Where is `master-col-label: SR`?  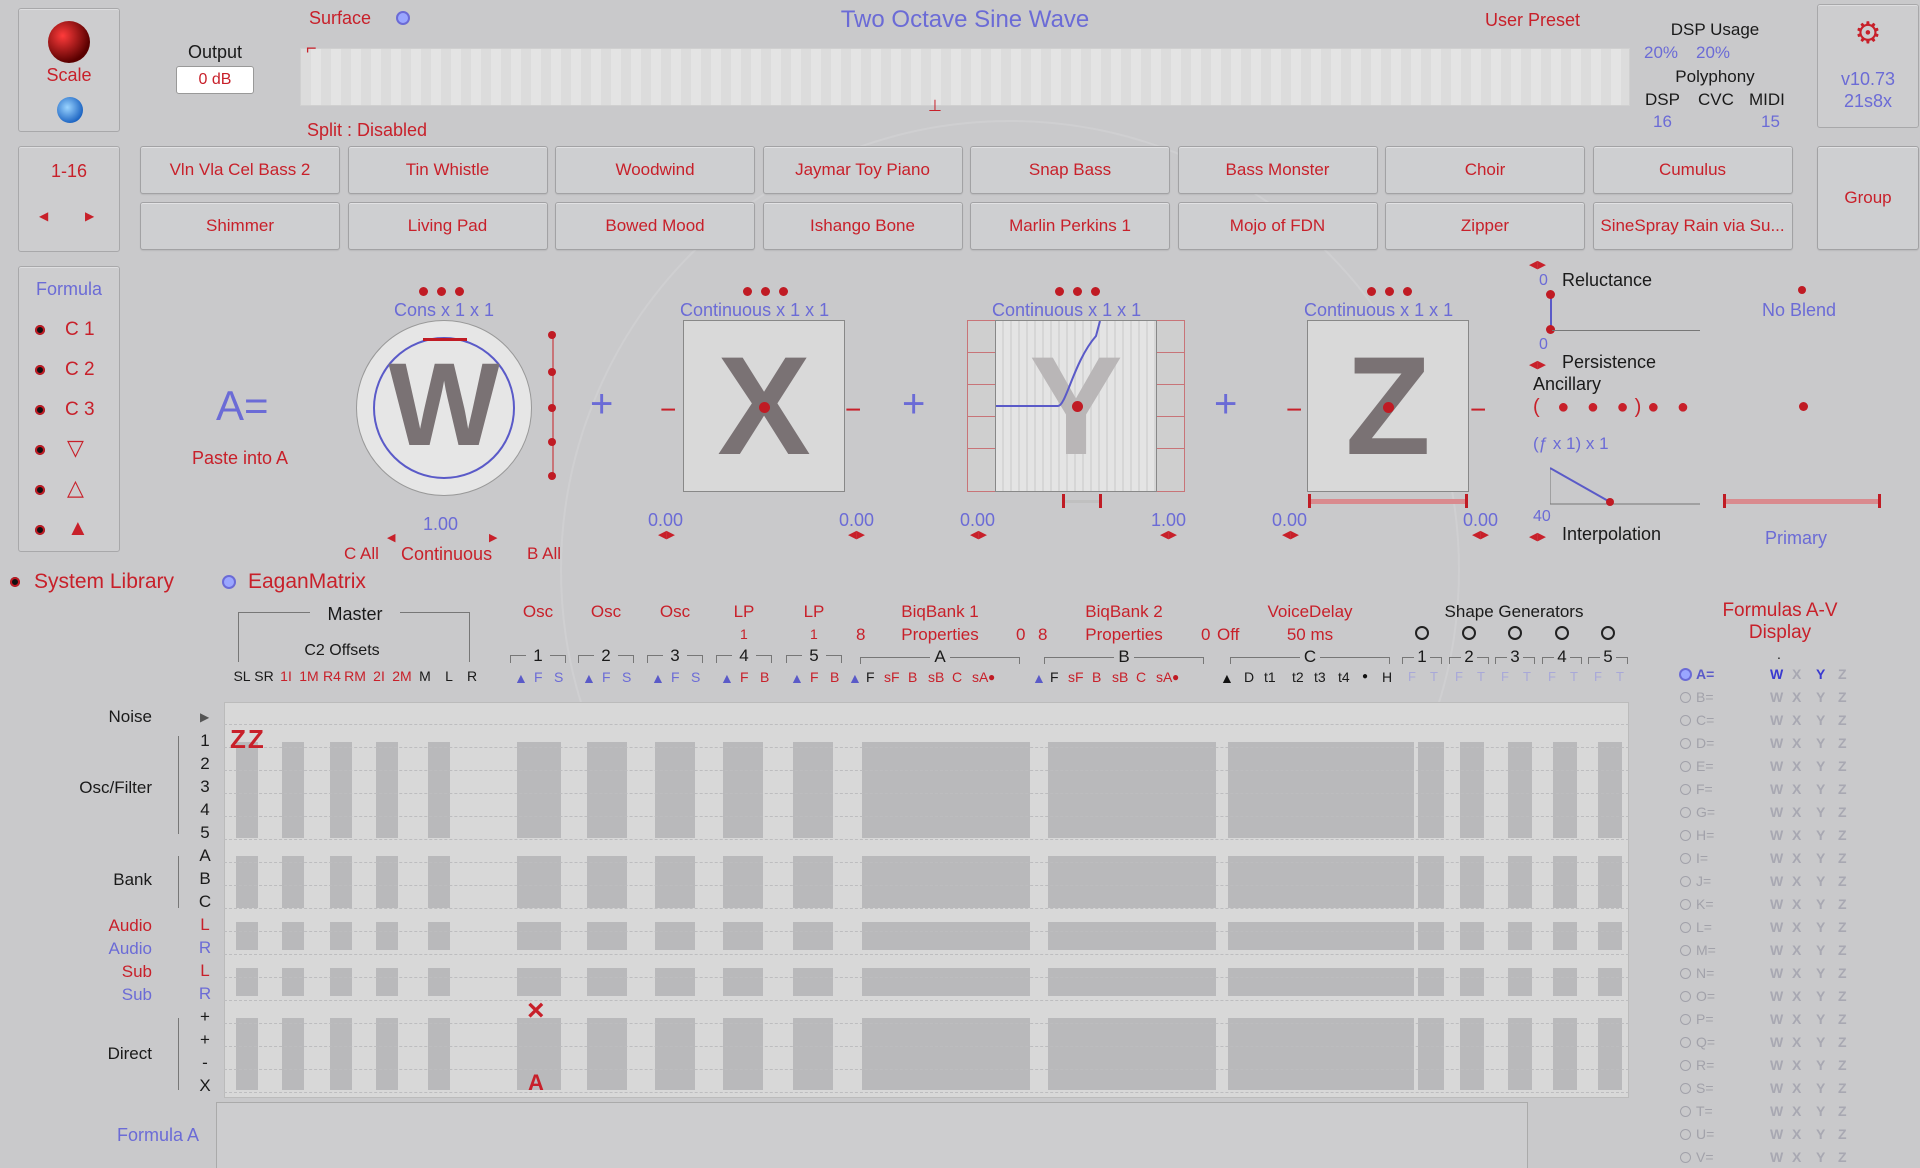 master-col-label: SR is located at coordinates (264, 676).